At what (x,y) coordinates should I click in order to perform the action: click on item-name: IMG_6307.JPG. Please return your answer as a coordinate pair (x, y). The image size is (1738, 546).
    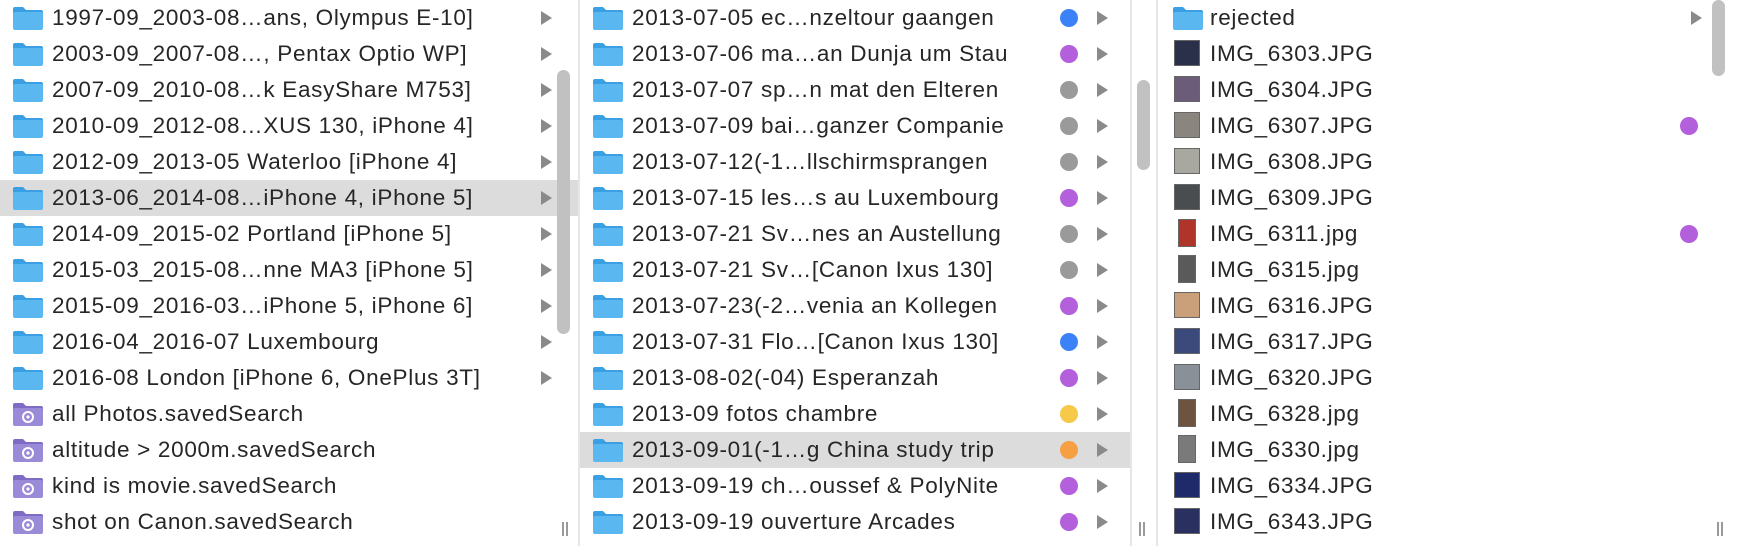
    Looking at the image, I should click on (1292, 125).